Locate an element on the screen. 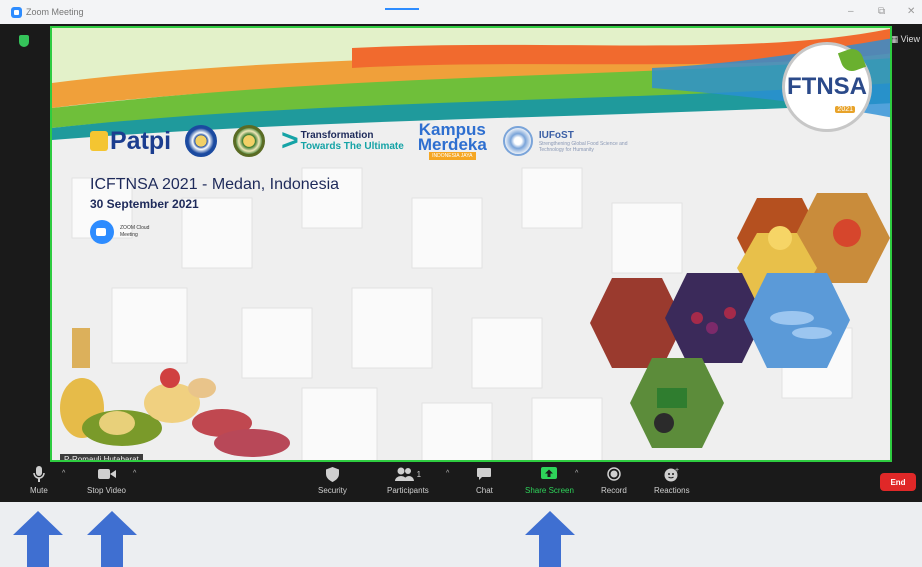 The image size is (922, 567). participants-button: 1 Participants is located at coordinates (408, 480).